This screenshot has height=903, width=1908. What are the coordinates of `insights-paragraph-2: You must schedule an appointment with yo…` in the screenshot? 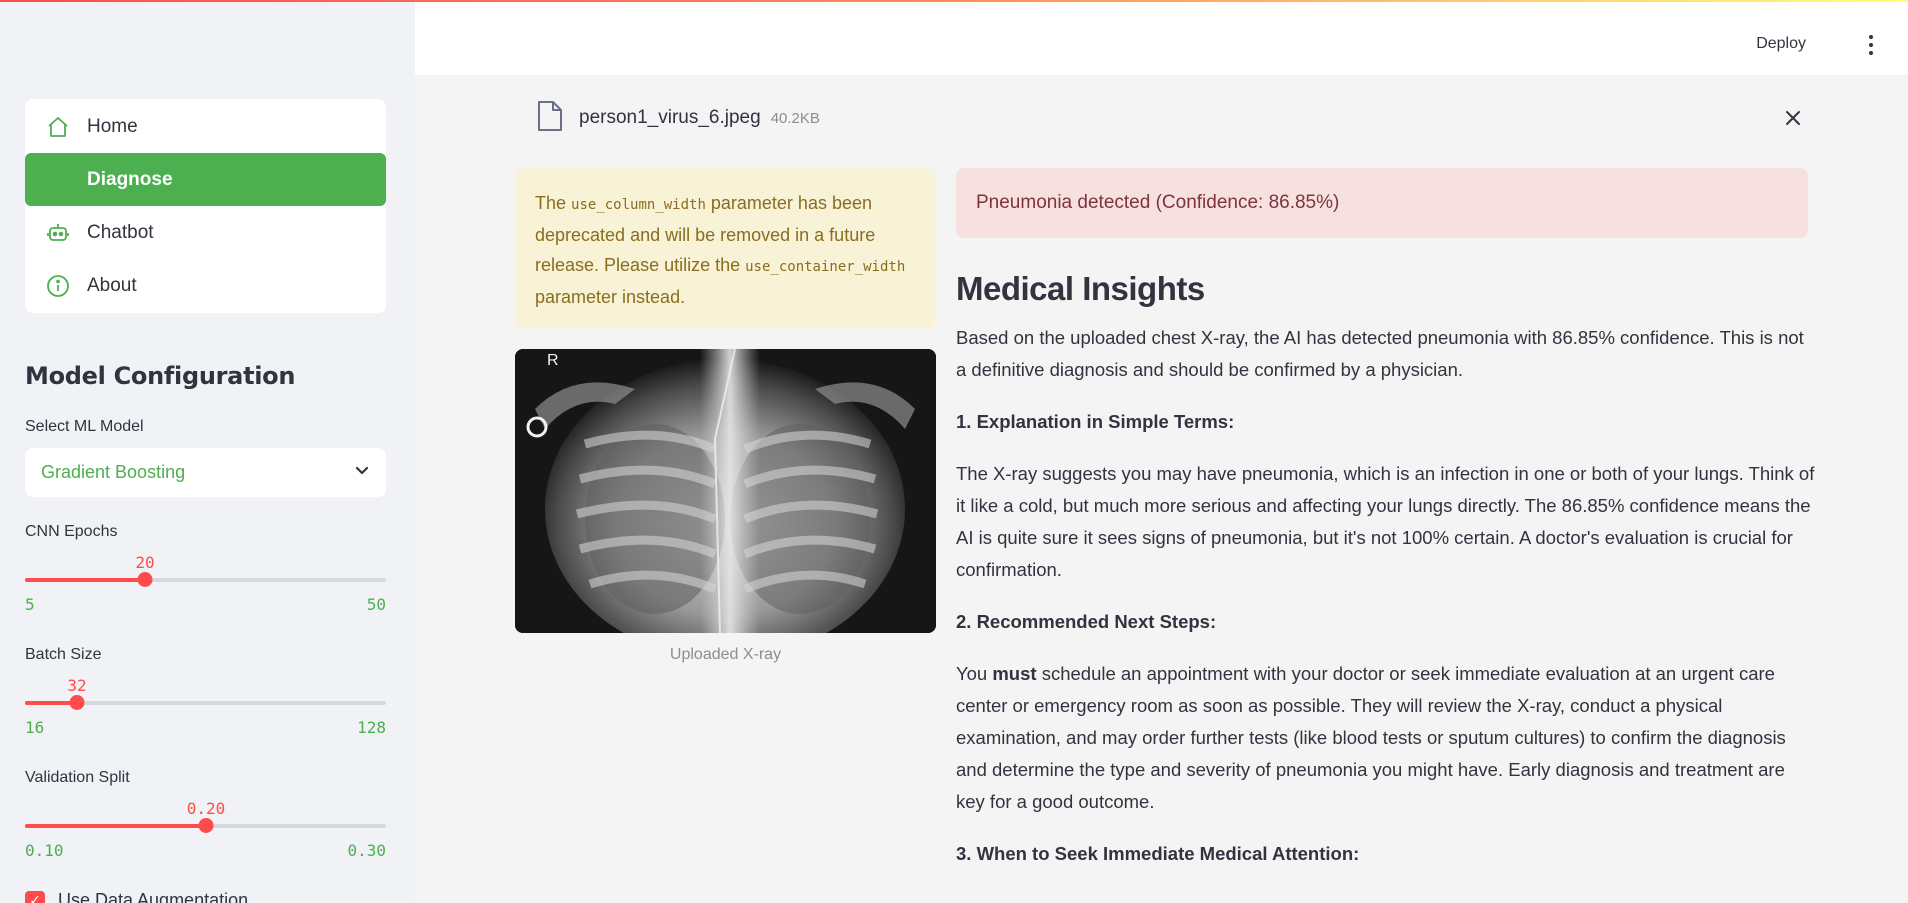 It's located at (1386, 738).